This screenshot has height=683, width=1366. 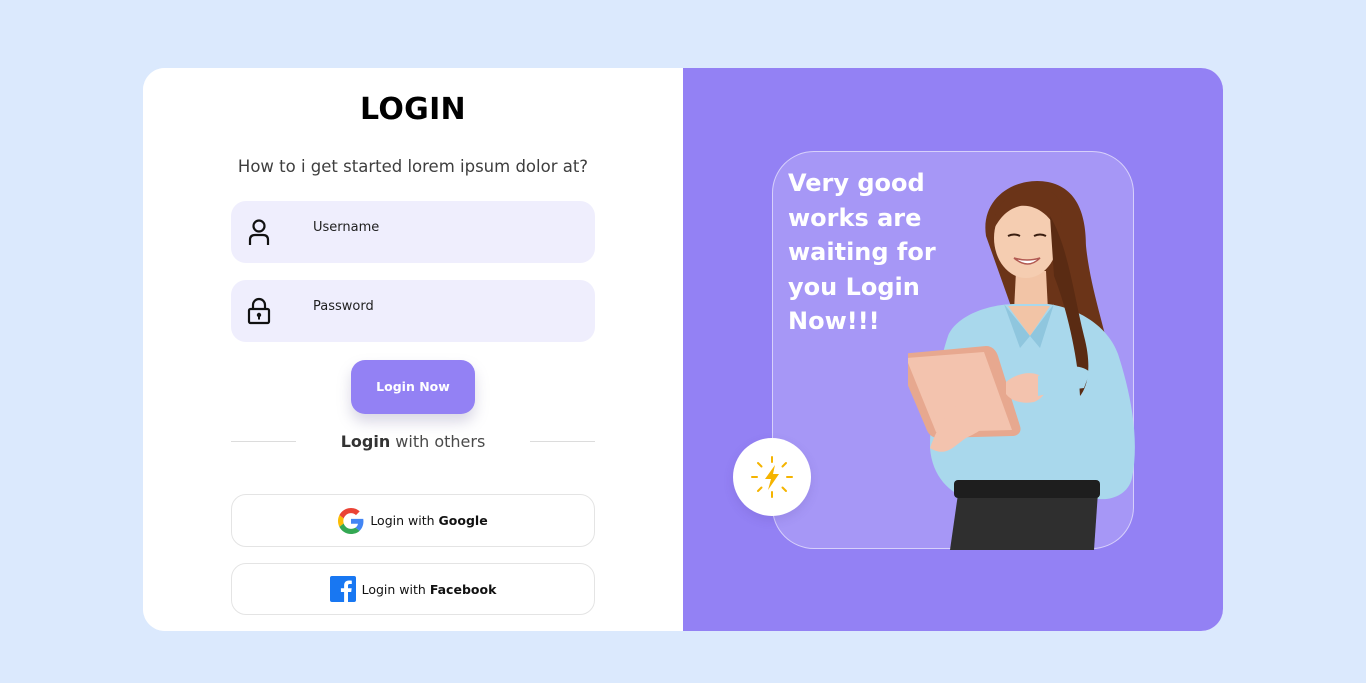 What do you see at coordinates (346, 227) in the screenshot?
I see `username-label: Username` at bounding box center [346, 227].